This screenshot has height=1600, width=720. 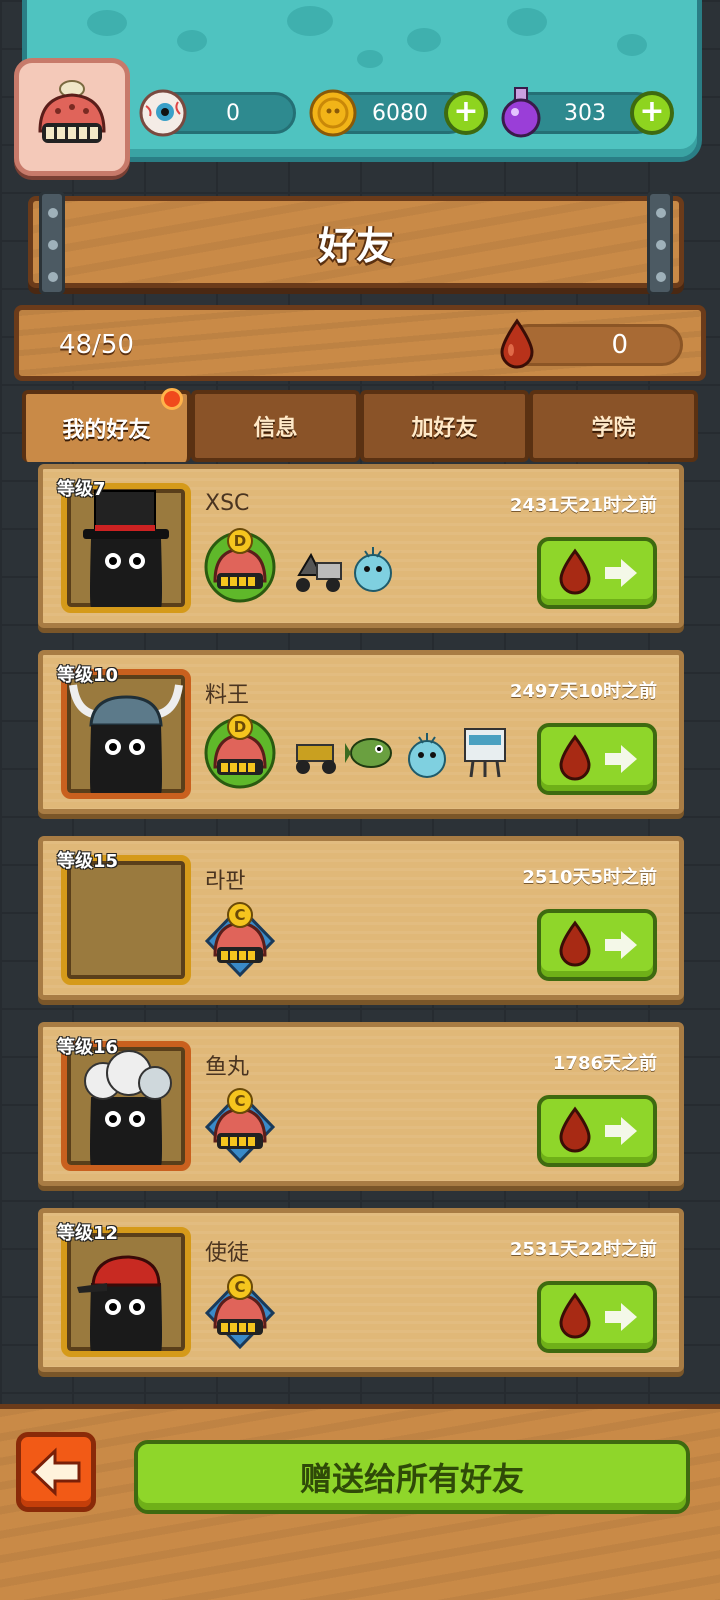 I want to click on tab-label: 我的好友, so click(x=106, y=430).